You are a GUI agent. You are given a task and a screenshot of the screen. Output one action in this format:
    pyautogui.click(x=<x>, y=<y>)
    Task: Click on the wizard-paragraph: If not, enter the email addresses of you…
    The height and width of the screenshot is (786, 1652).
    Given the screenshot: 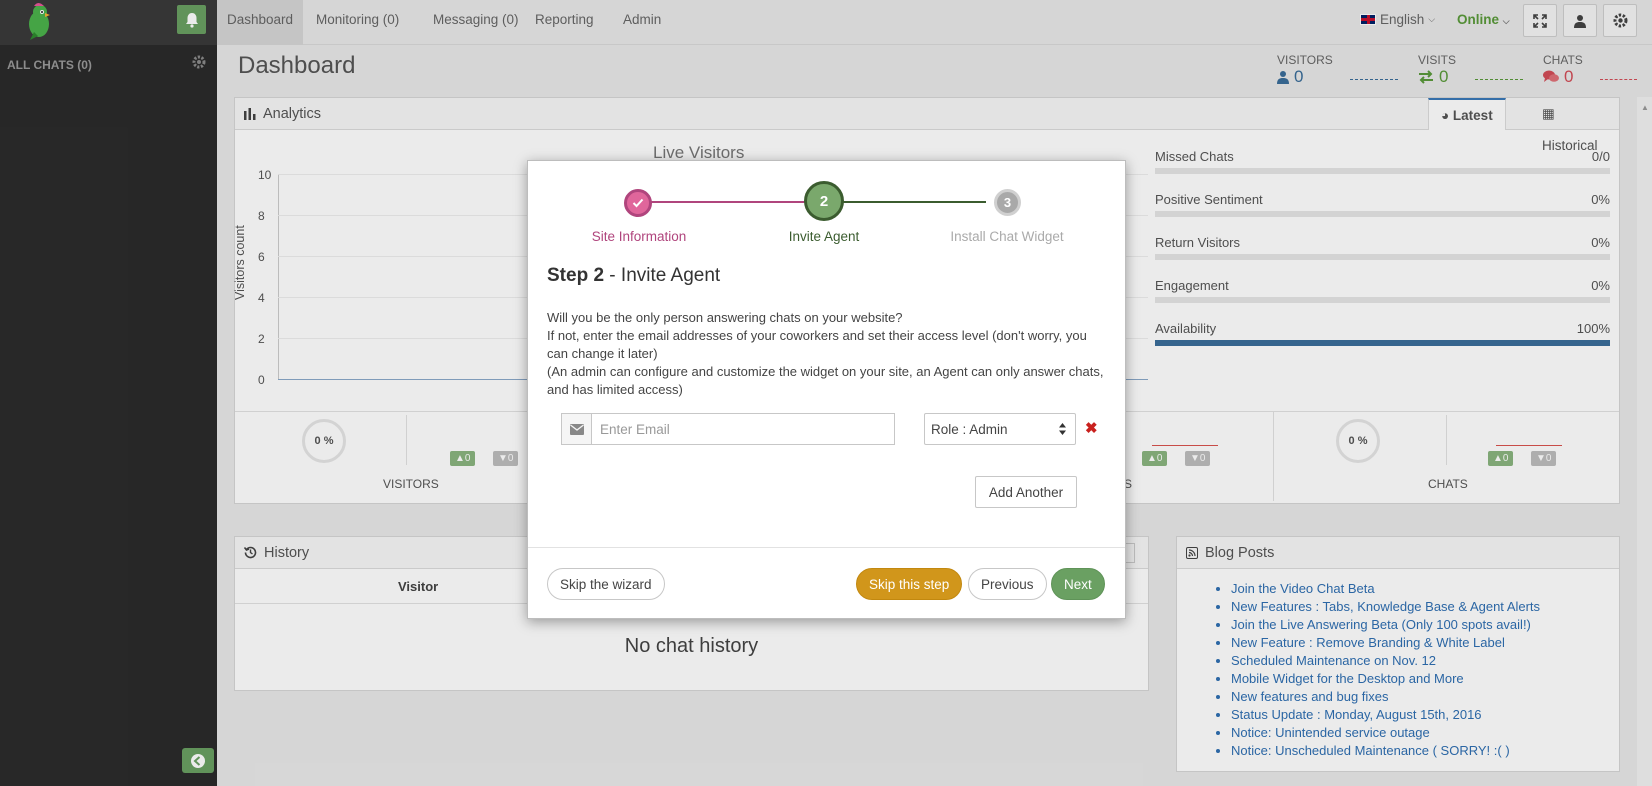 What is the action you would take?
    pyautogui.click(x=817, y=344)
    